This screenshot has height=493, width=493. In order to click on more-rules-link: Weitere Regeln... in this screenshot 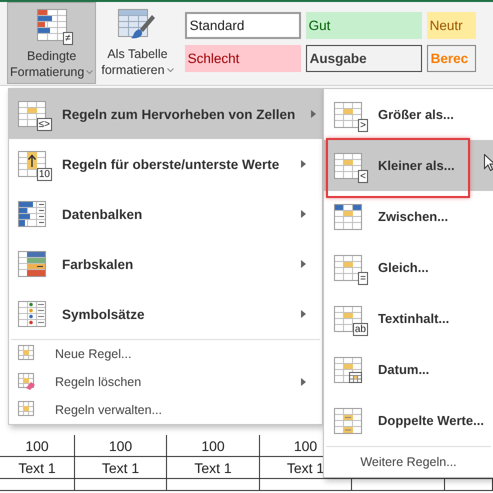, I will do `click(408, 462)`.